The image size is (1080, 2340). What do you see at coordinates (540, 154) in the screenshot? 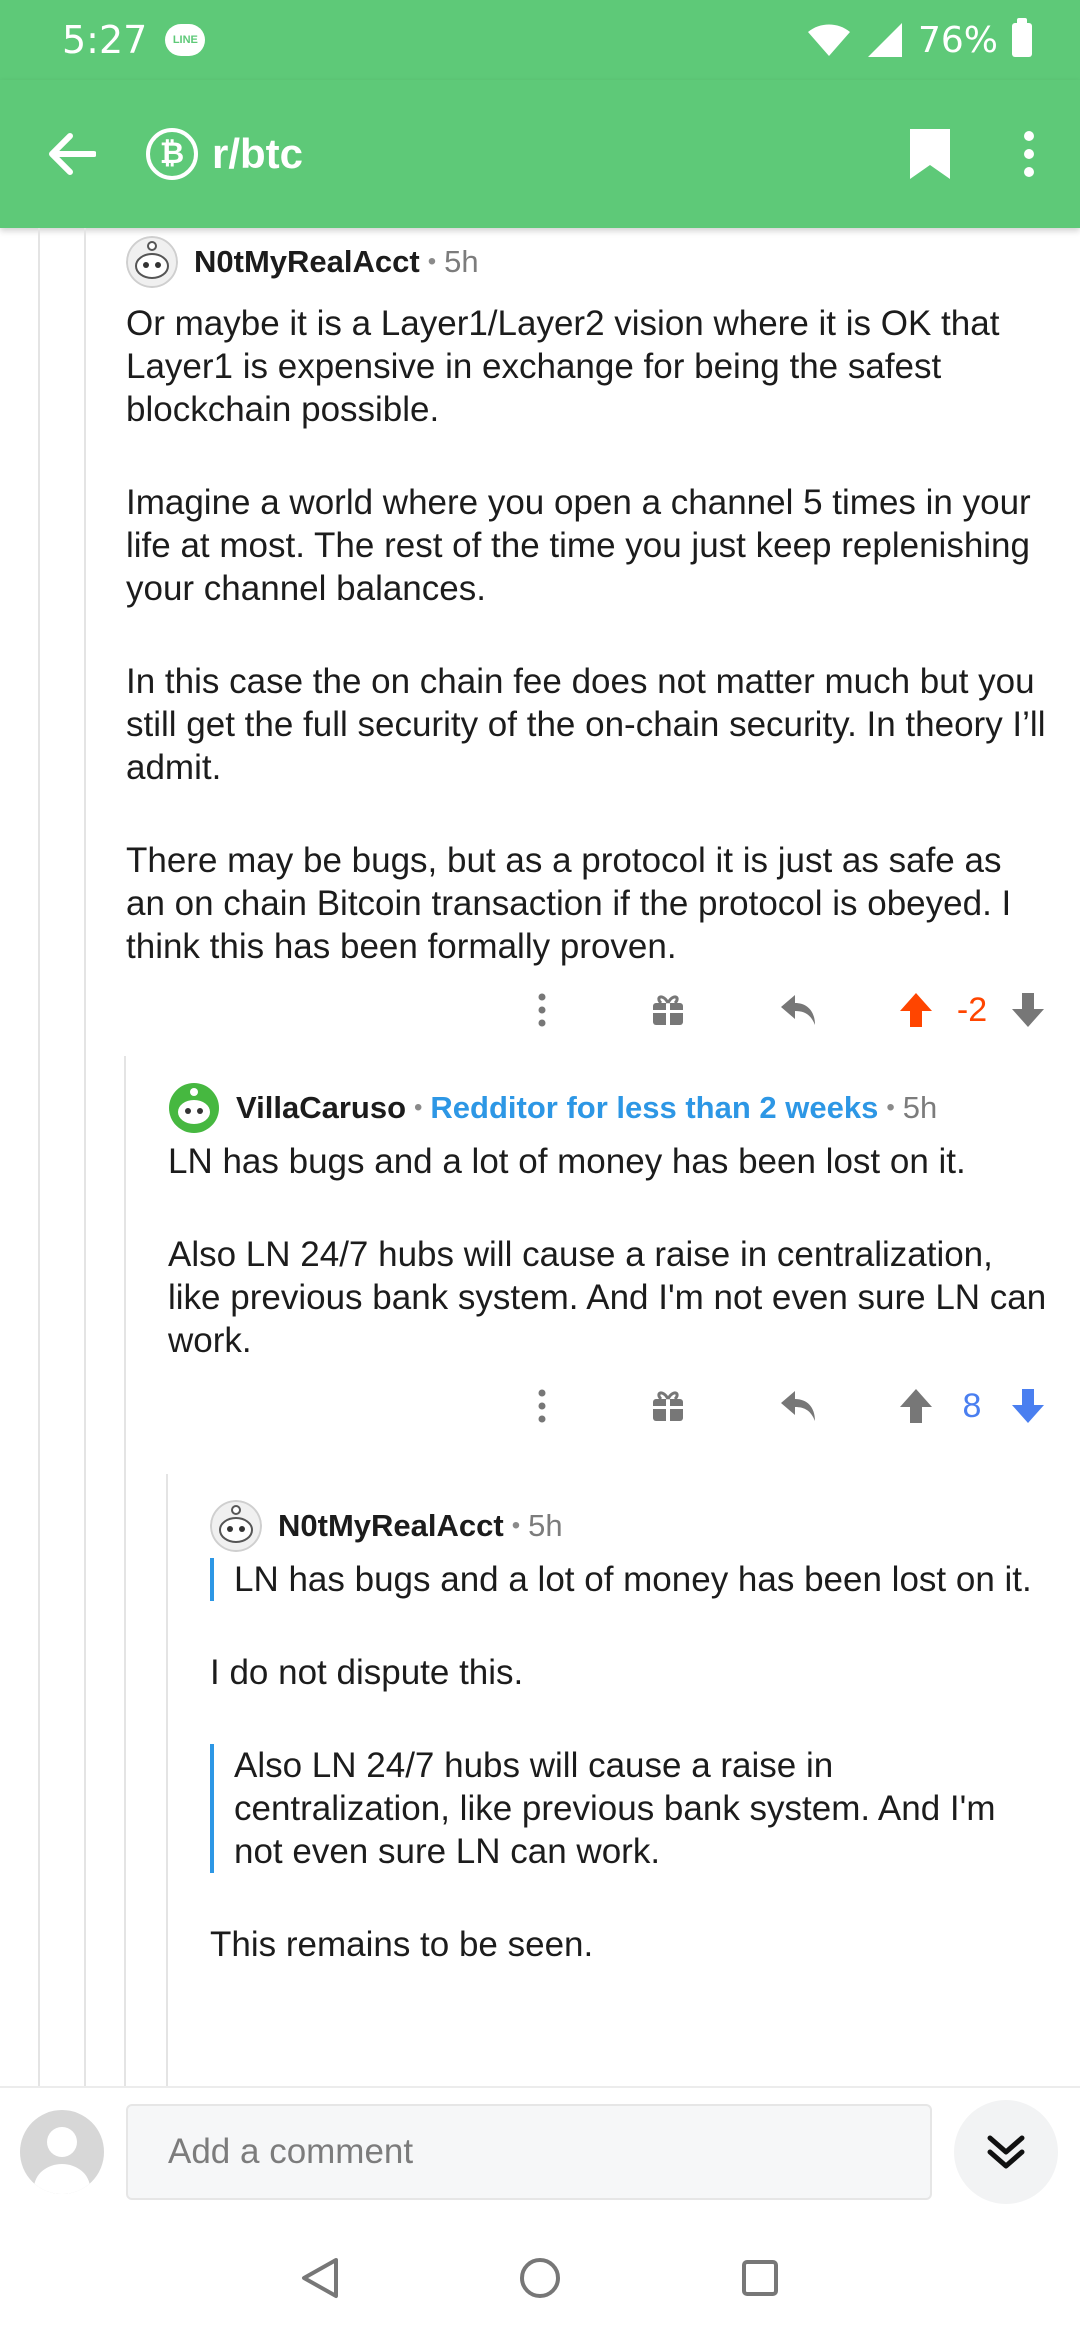
I see `app-bar: ₿ r/btc` at bounding box center [540, 154].